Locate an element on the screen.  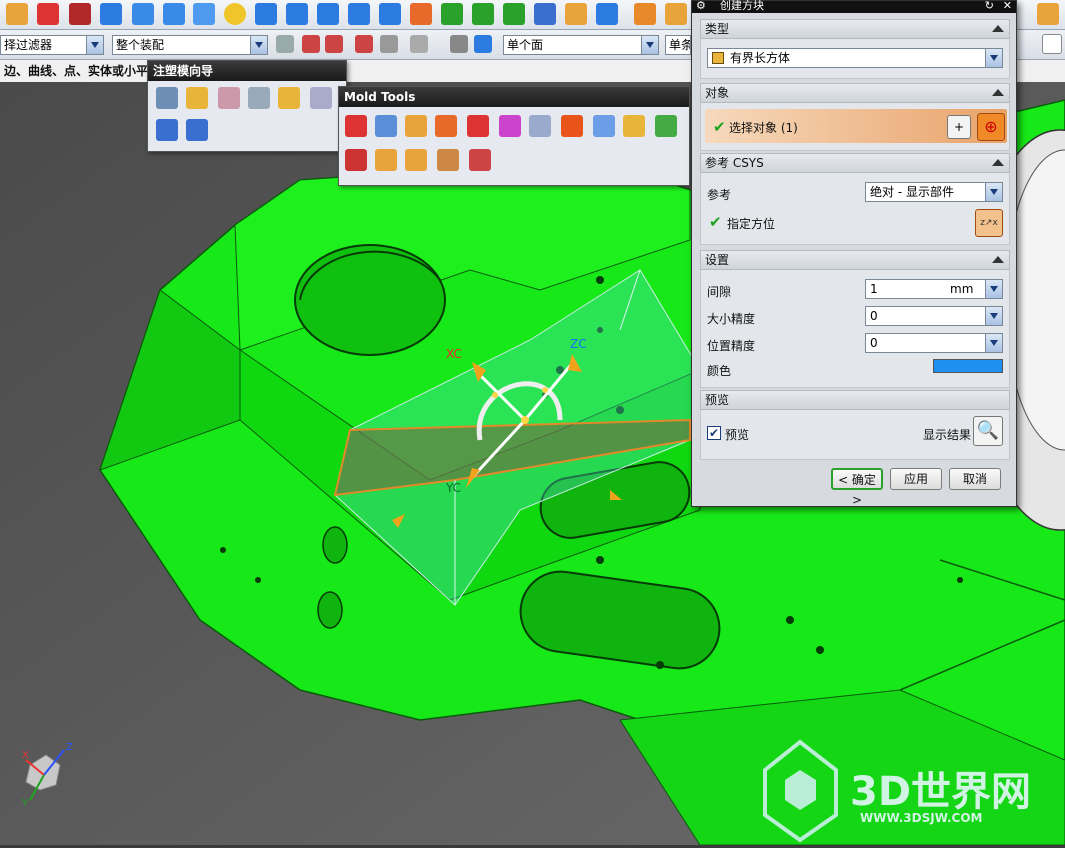
settings-icon: ⚙ is located at coordinates (701, 5).